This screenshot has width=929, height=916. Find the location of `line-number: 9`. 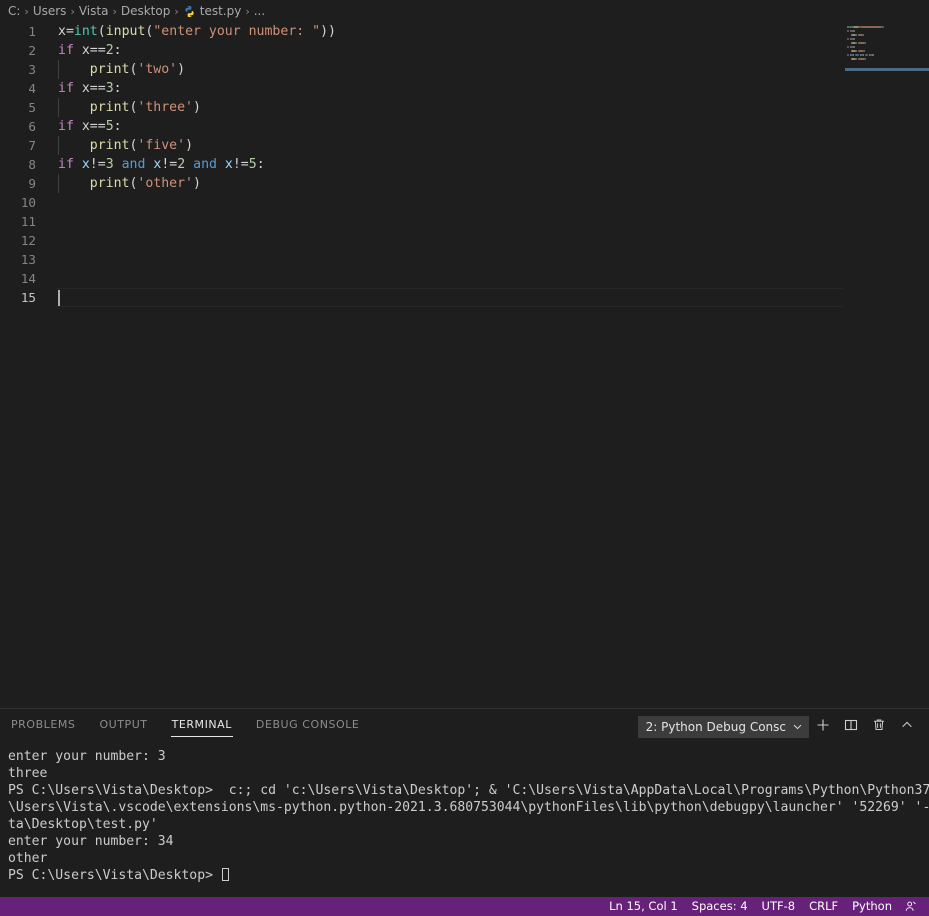

line-number: 9 is located at coordinates (32, 183).